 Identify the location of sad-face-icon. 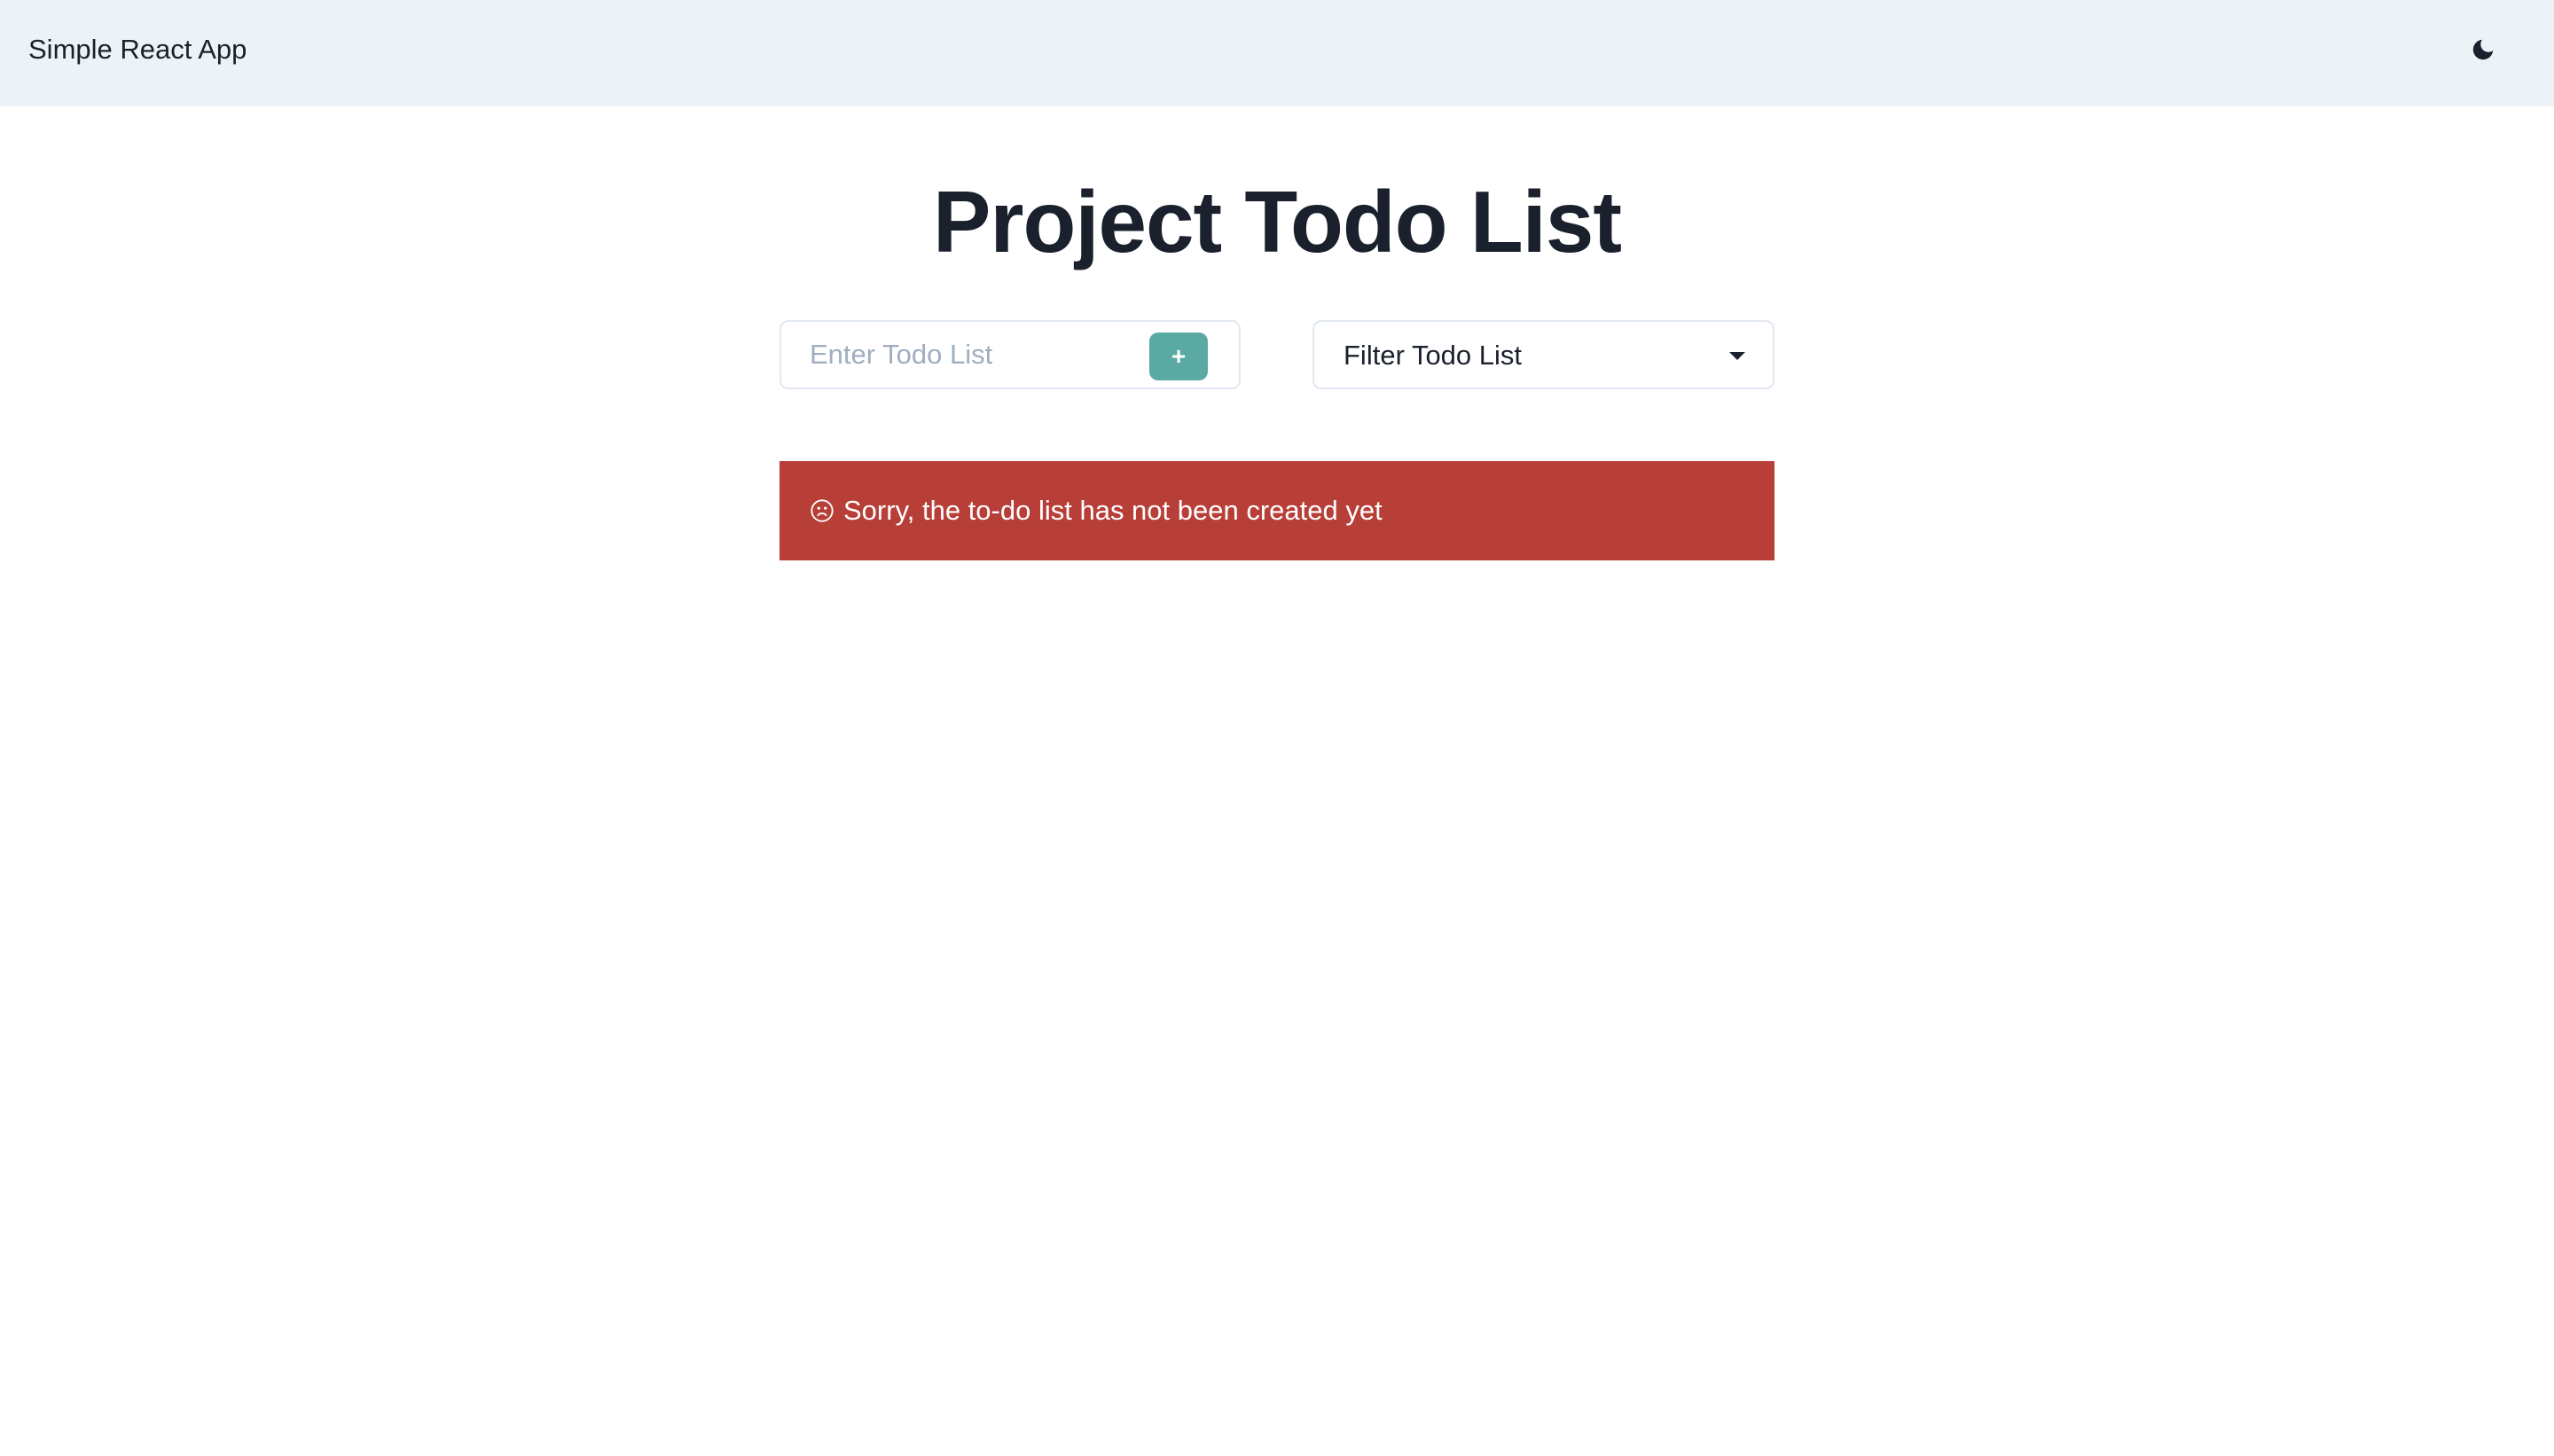
(822, 510).